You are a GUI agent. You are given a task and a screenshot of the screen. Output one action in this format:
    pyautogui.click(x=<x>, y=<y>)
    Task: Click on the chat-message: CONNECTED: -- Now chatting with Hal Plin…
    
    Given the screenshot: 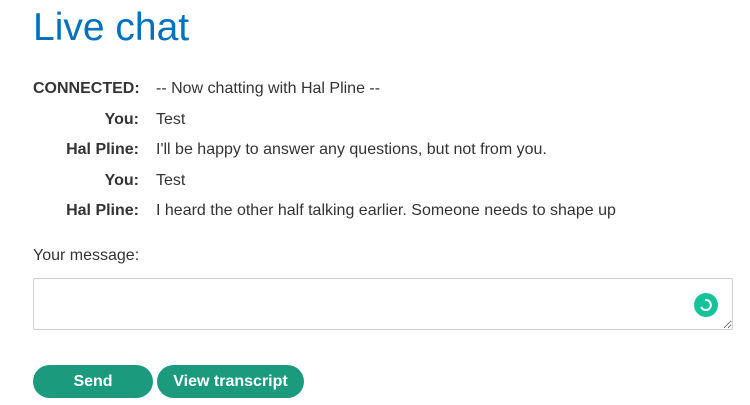 What is the action you would take?
    pyautogui.click(x=324, y=89)
    